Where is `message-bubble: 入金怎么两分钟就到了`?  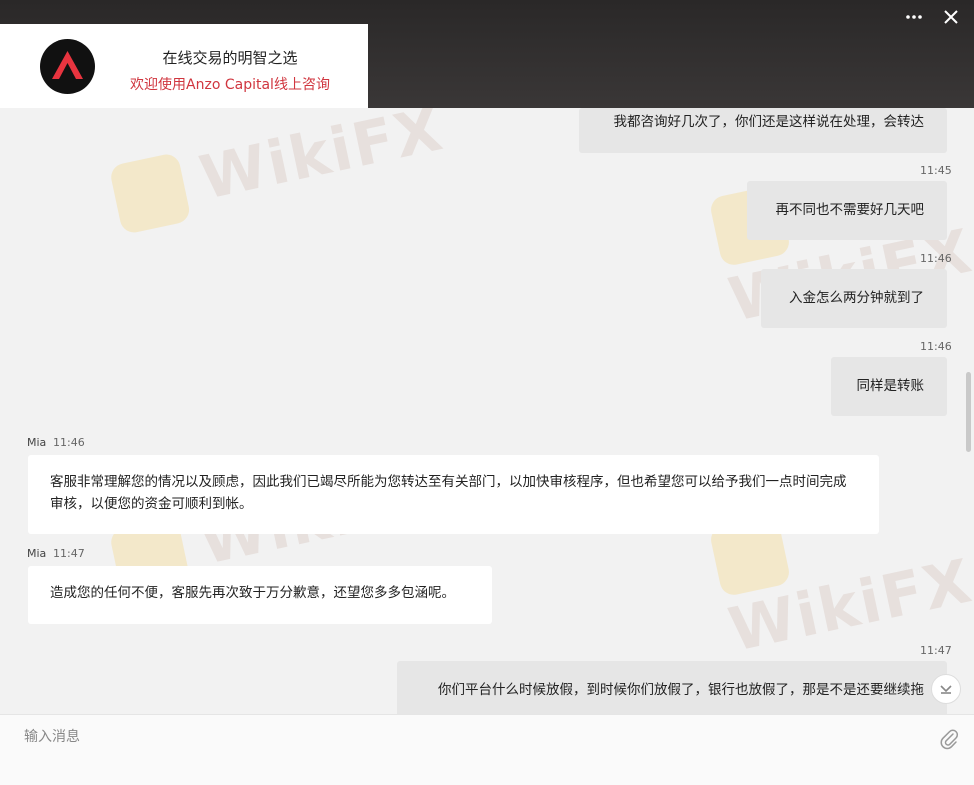 message-bubble: 入金怎么两分钟就到了 is located at coordinates (854, 298).